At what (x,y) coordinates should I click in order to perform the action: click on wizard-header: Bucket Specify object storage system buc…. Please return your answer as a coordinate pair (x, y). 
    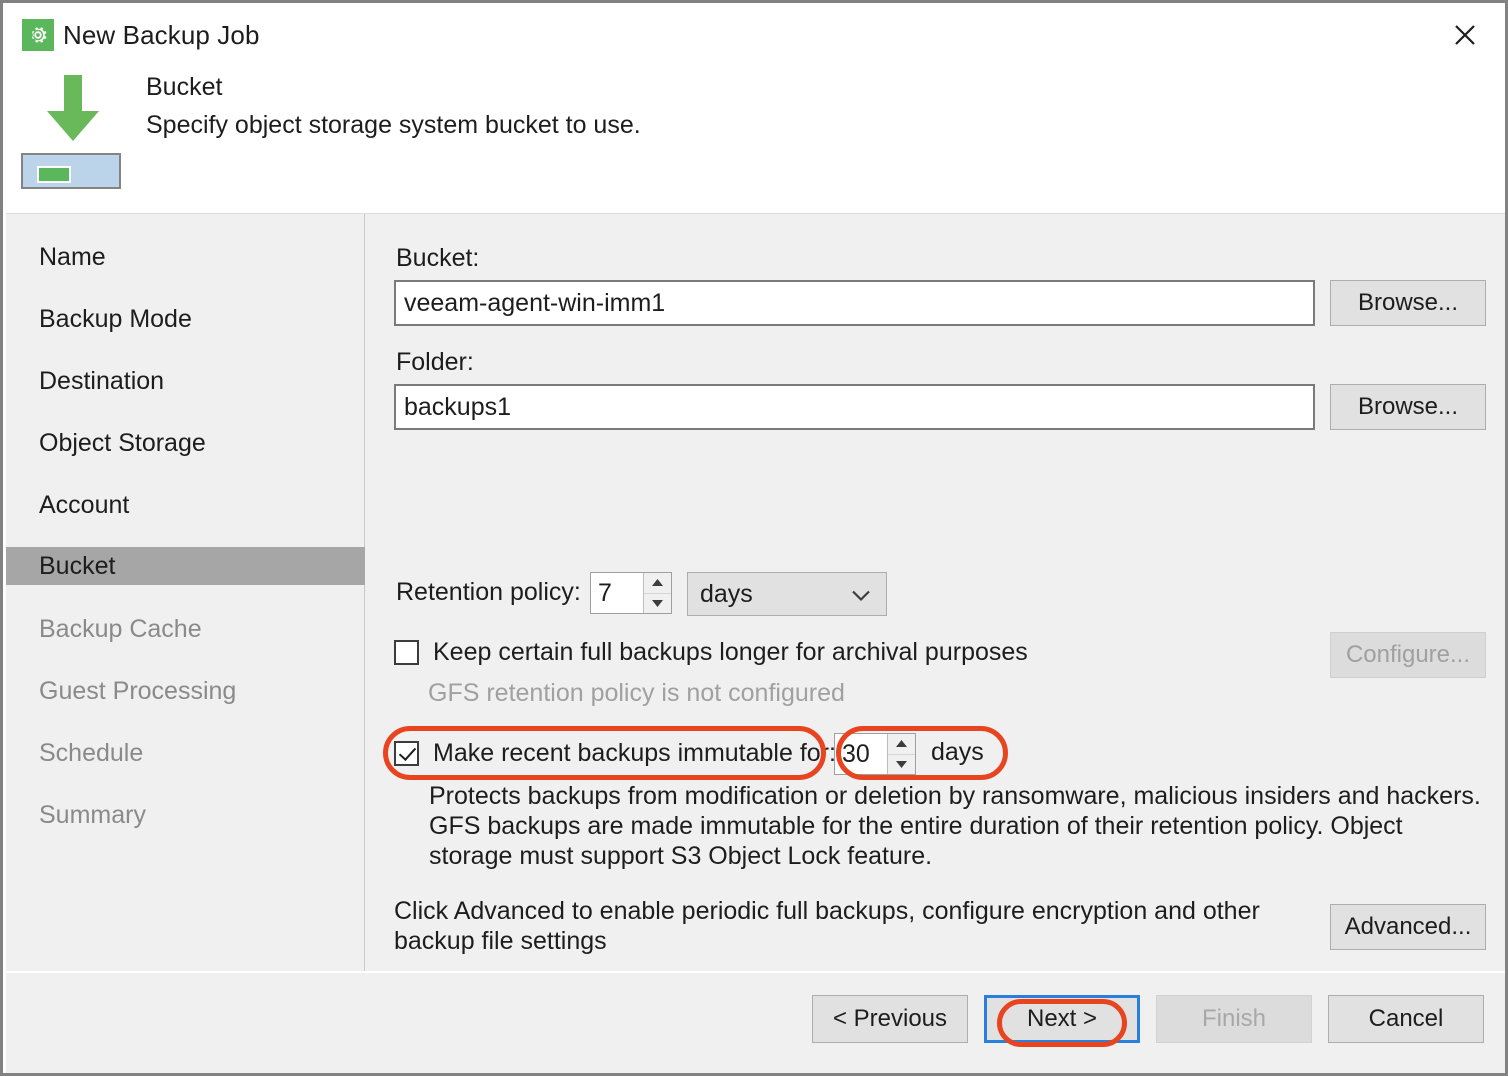
    Looking at the image, I should click on (754, 139).